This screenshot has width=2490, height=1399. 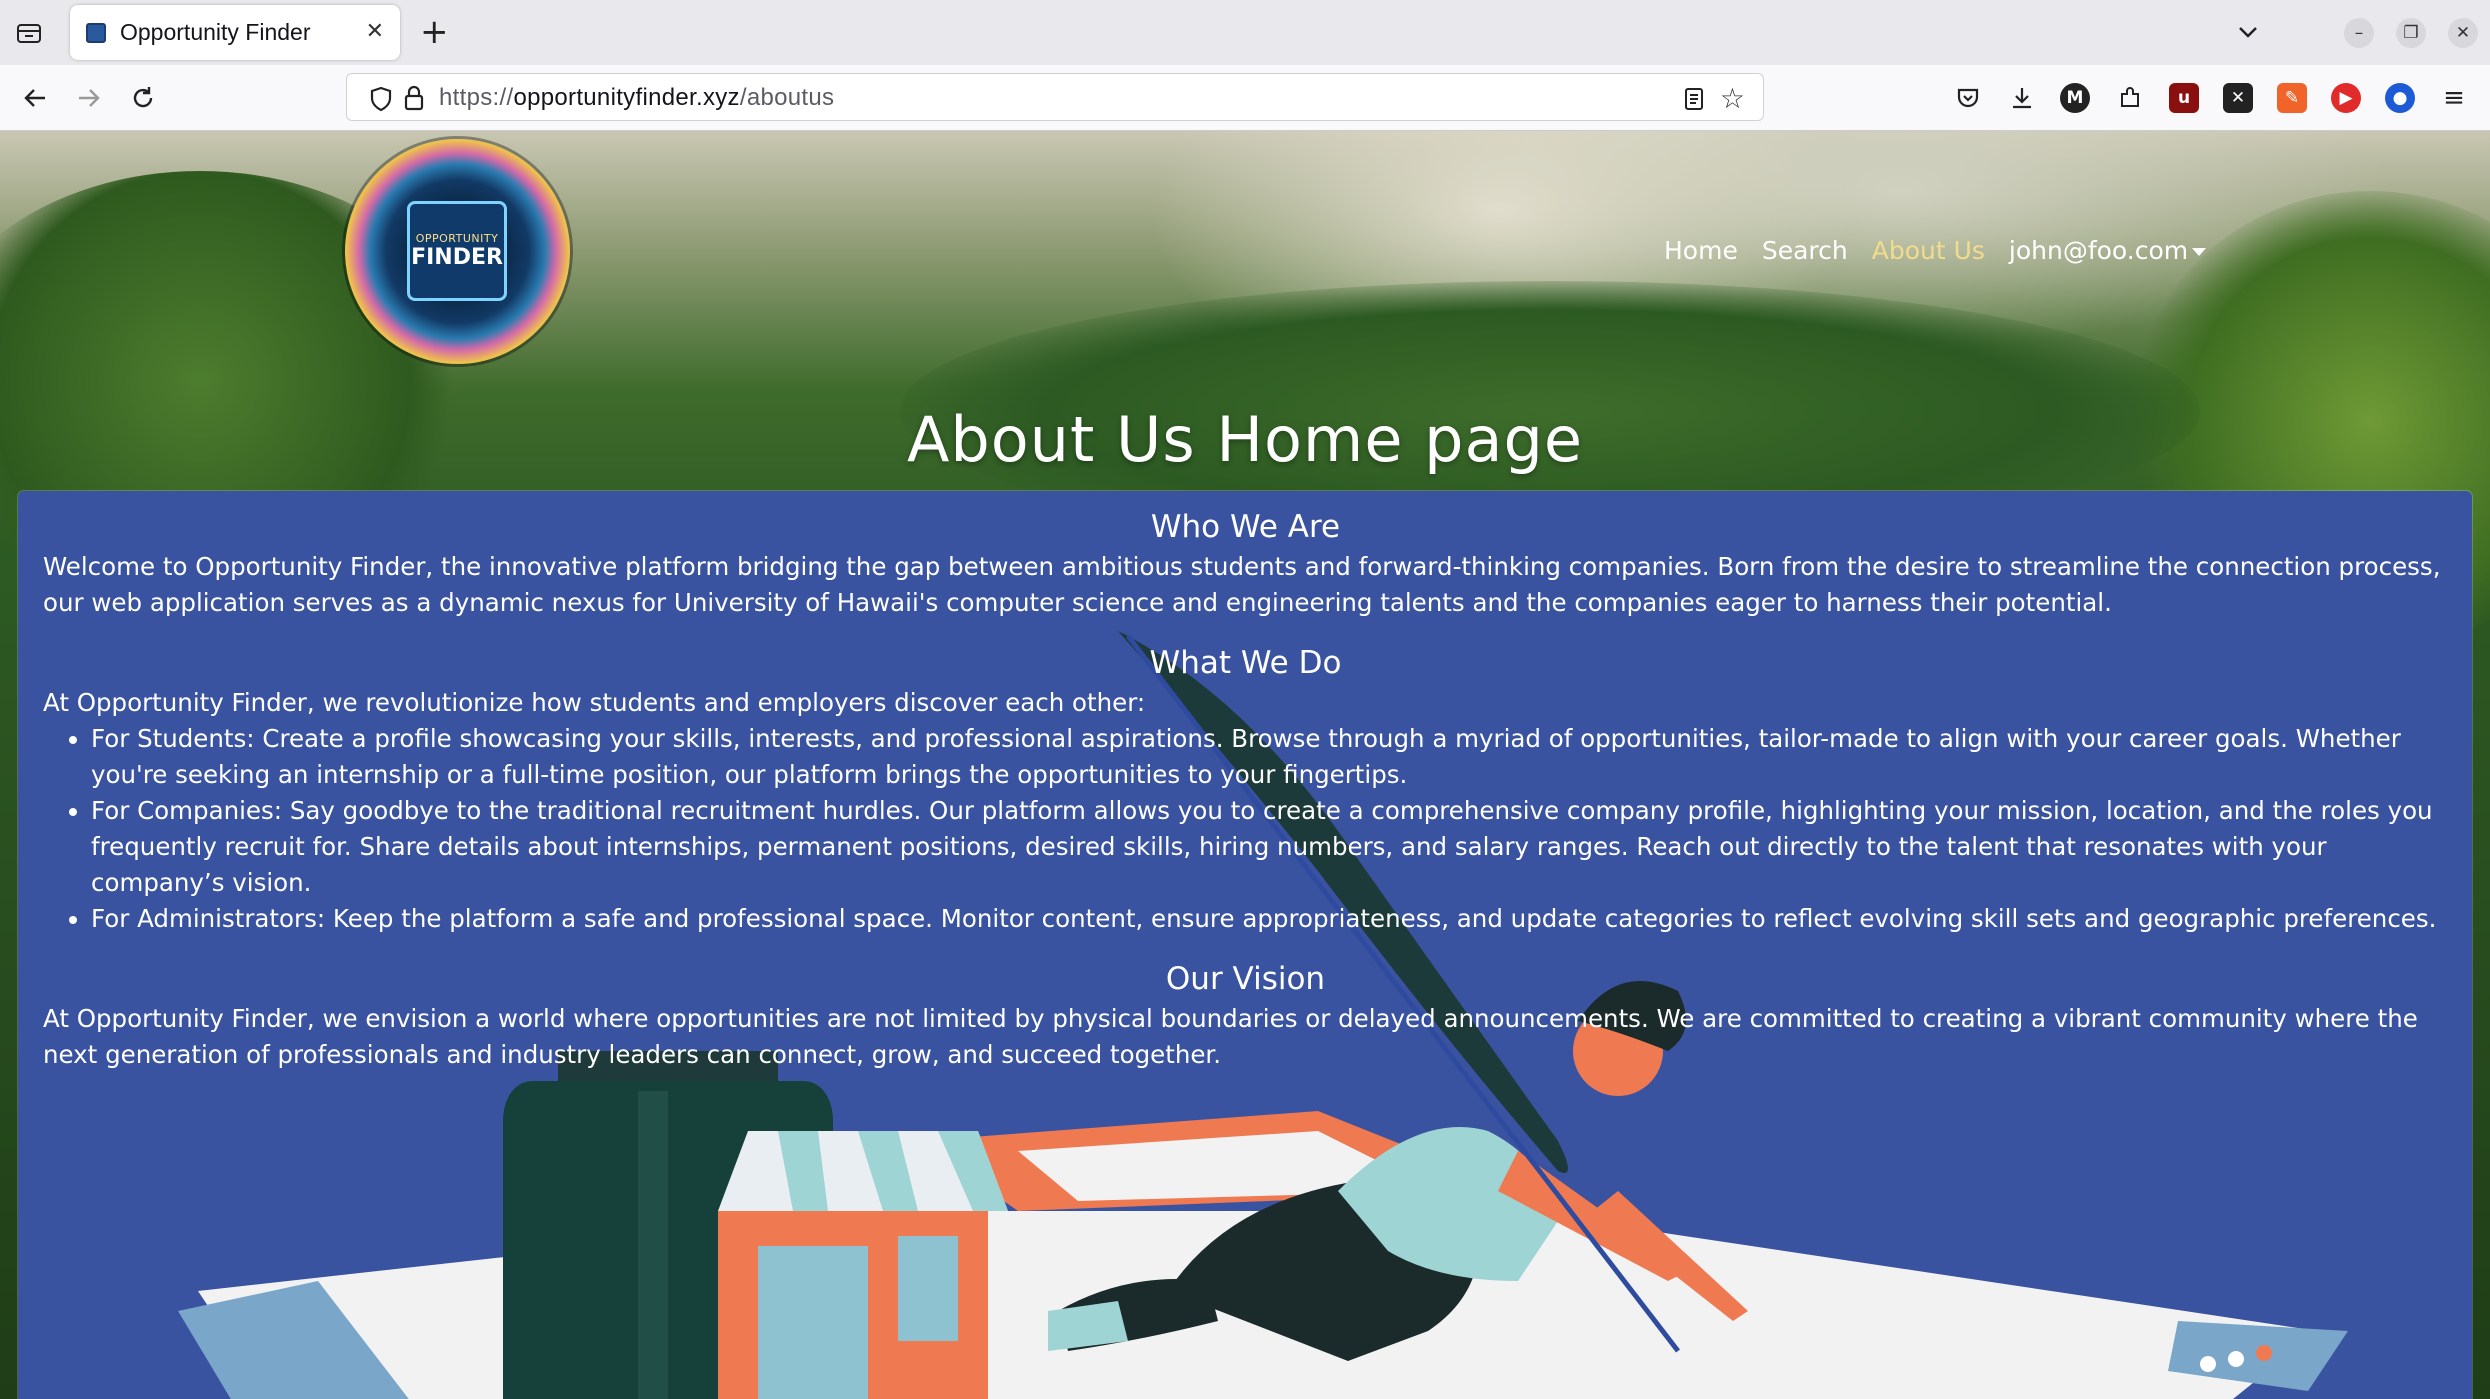 I want to click on pocket-icon, so click(x=1968, y=98).